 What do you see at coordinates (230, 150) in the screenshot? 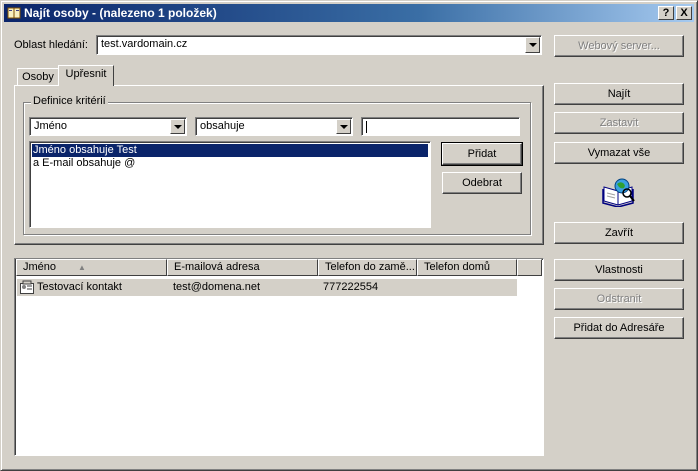
I see `criteria-item: Jméno obsahuje Test` at bounding box center [230, 150].